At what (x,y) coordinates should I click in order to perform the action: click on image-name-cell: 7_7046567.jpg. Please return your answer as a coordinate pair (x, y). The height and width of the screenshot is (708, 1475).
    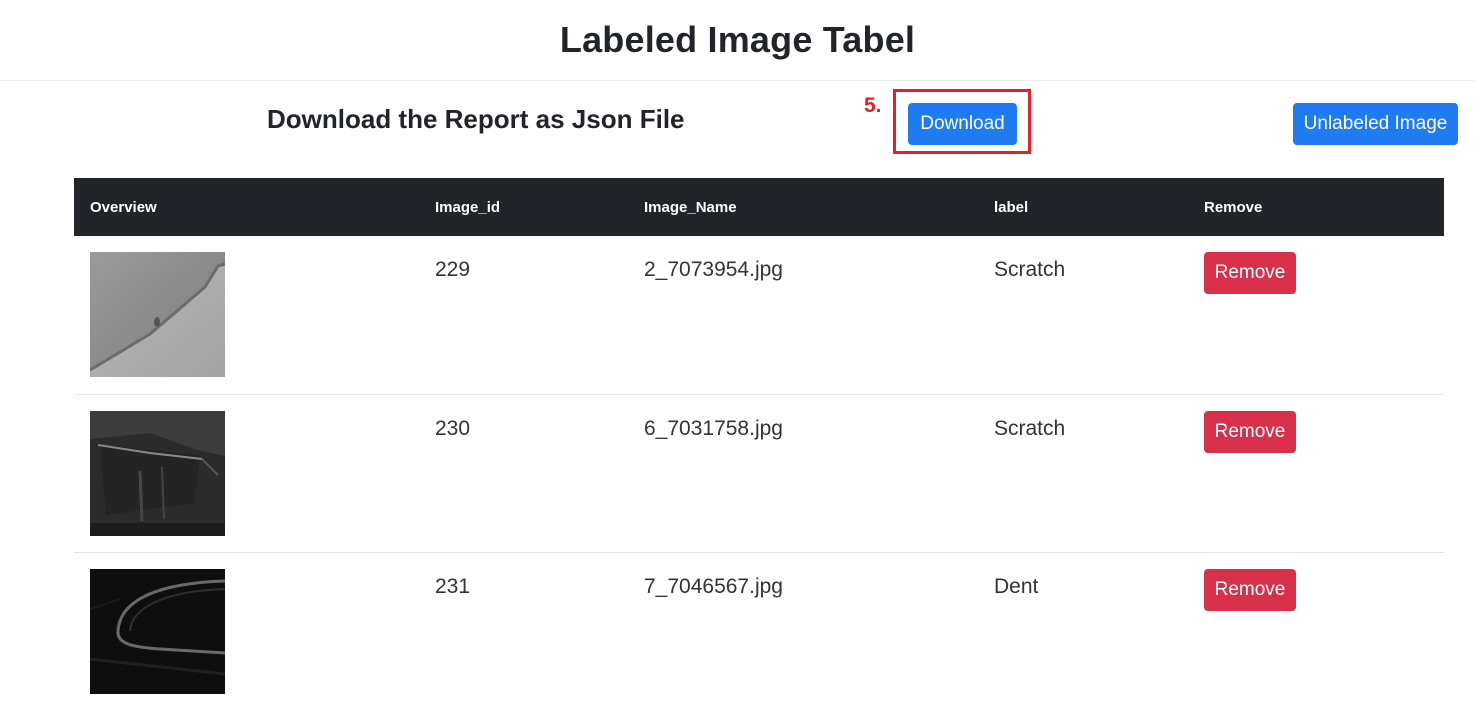
    Looking at the image, I should click on (713, 586).